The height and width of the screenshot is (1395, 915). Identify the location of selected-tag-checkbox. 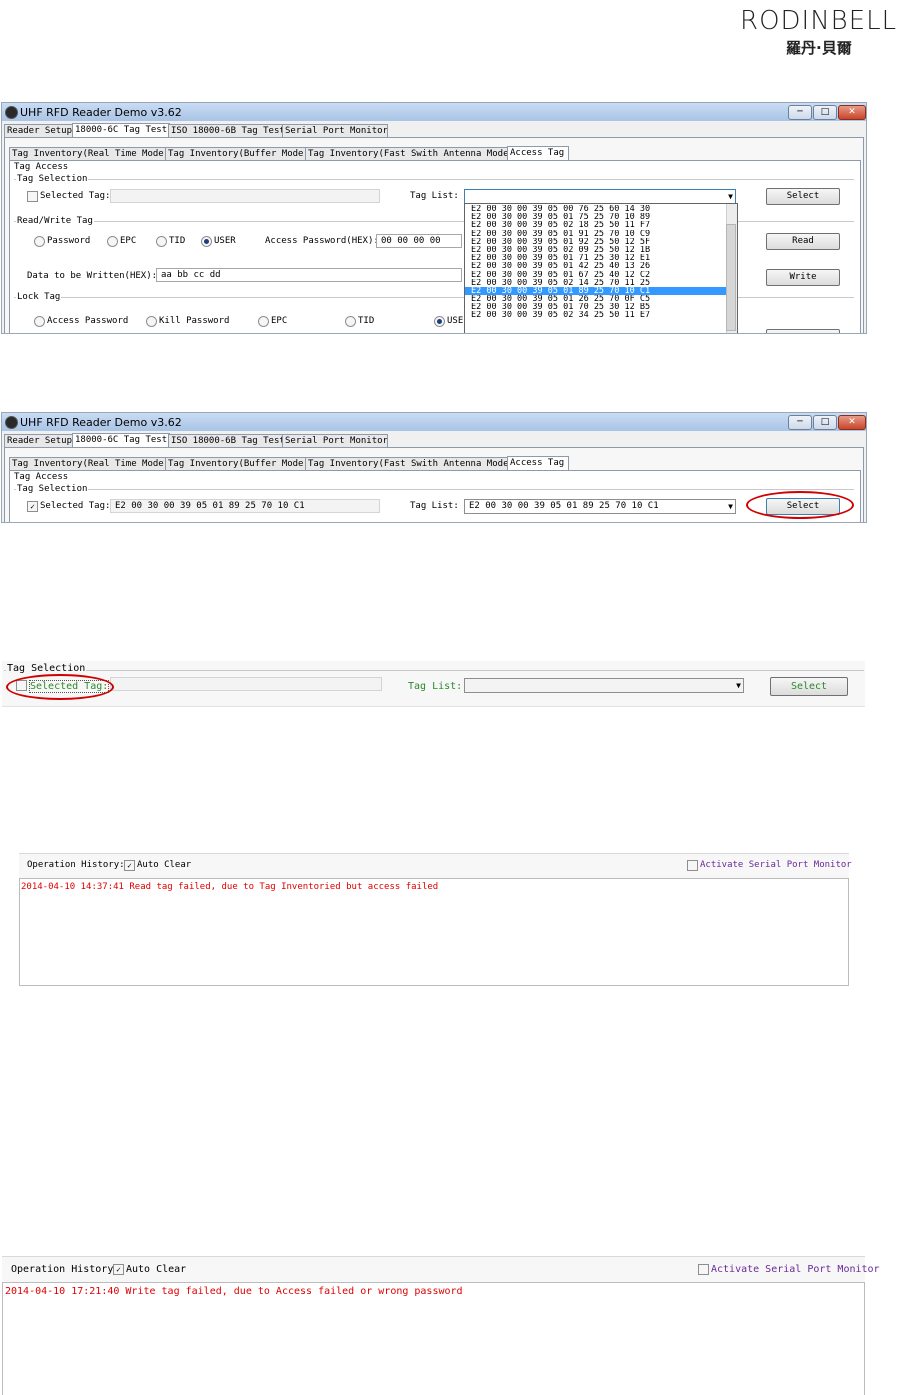
(32, 196).